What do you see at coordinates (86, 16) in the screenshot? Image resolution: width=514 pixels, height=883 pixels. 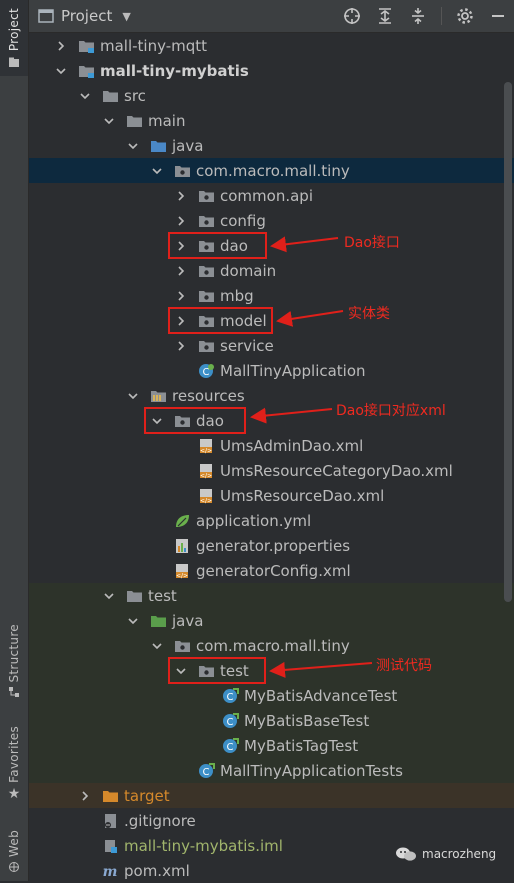 I see `project-view-title: Project` at bounding box center [86, 16].